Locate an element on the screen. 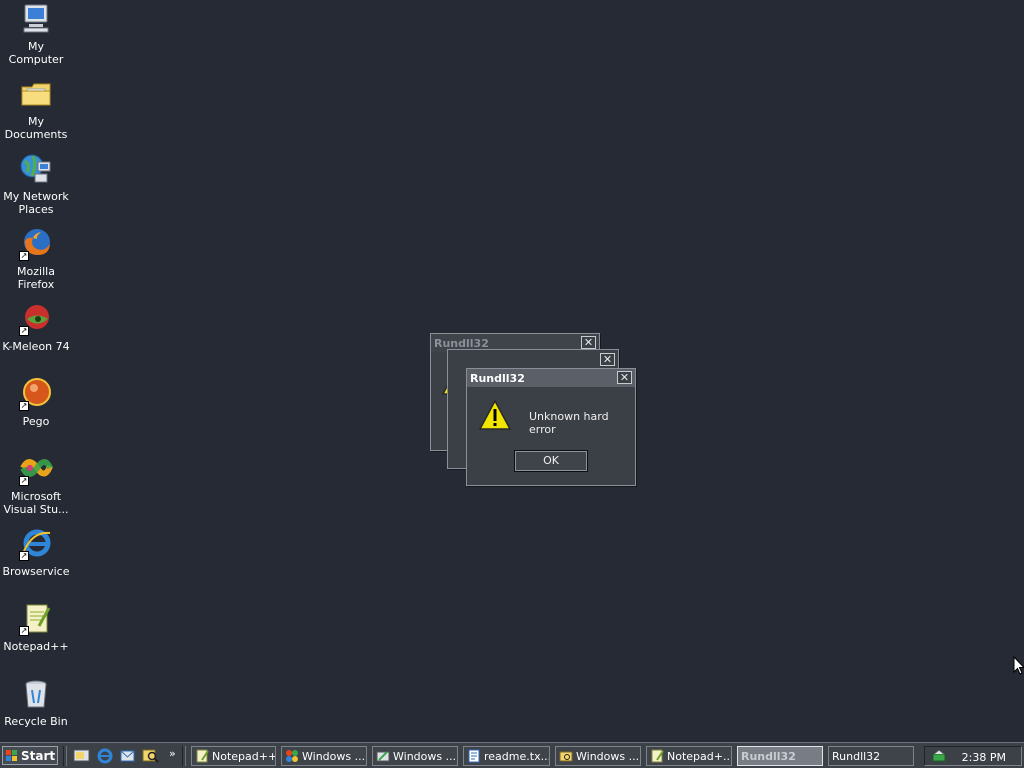  taskbar-button-rundll32: Rundll32 is located at coordinates (871, 756).